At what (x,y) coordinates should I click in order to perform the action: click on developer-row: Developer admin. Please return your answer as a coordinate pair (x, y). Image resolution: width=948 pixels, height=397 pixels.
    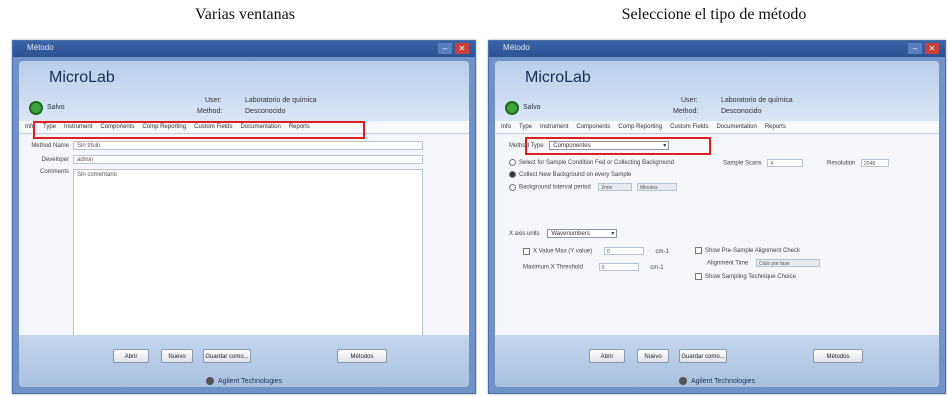
    Looking at the image, I should click on (221, 159).